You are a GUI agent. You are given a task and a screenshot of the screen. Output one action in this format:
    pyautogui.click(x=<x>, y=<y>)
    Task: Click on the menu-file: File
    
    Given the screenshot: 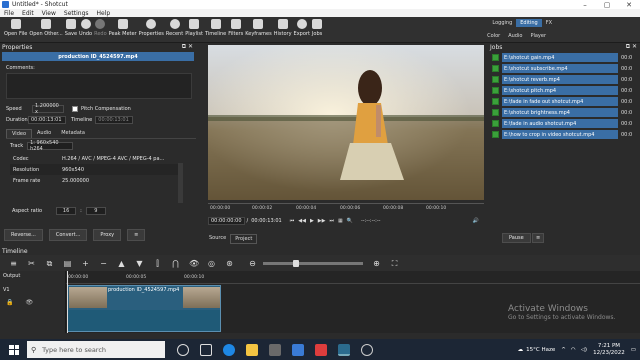 What is the action you would take?
    pyautogui.click(x=9, y=13)
    